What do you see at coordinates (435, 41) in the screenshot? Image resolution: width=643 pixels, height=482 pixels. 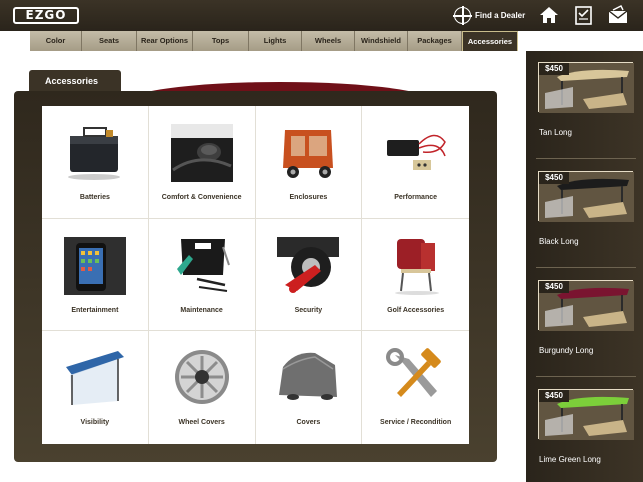 I see `tab-packages: Packages` at bounding box center [435, 41].